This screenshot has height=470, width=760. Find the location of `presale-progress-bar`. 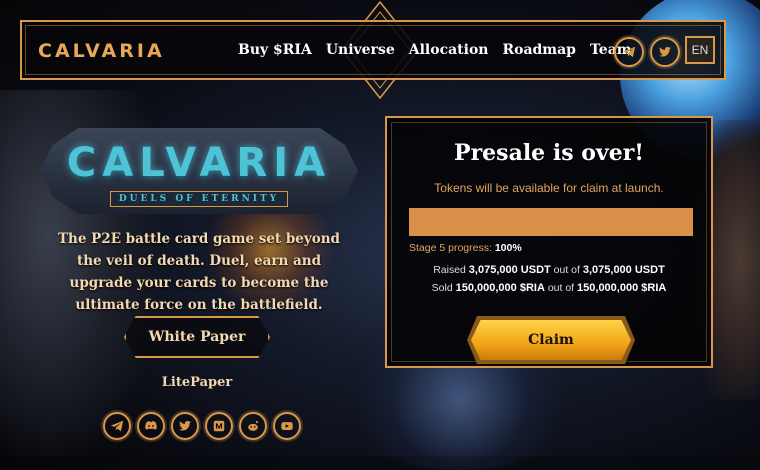

presale-progress-bar is located at coordinates (551, 222).